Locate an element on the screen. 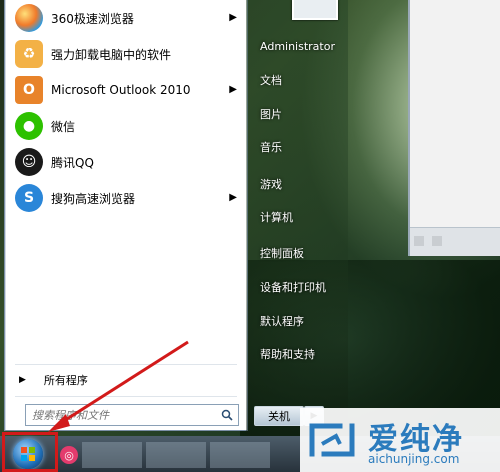 The image size is (500, 472). 360-browser-icon is located at coordinates (29, 18).